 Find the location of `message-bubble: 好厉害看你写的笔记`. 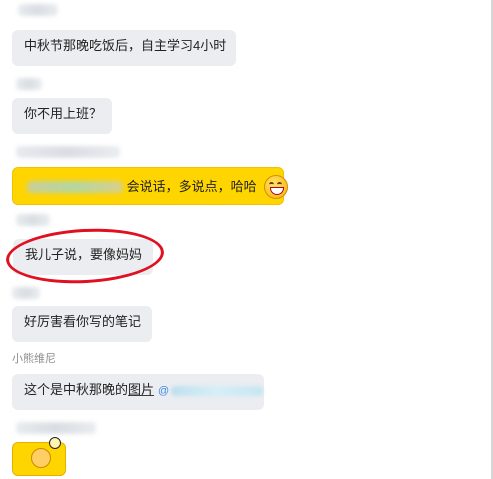

message-bubble: 好厉害看你写的笔记 is located at coordinates (82, 324).